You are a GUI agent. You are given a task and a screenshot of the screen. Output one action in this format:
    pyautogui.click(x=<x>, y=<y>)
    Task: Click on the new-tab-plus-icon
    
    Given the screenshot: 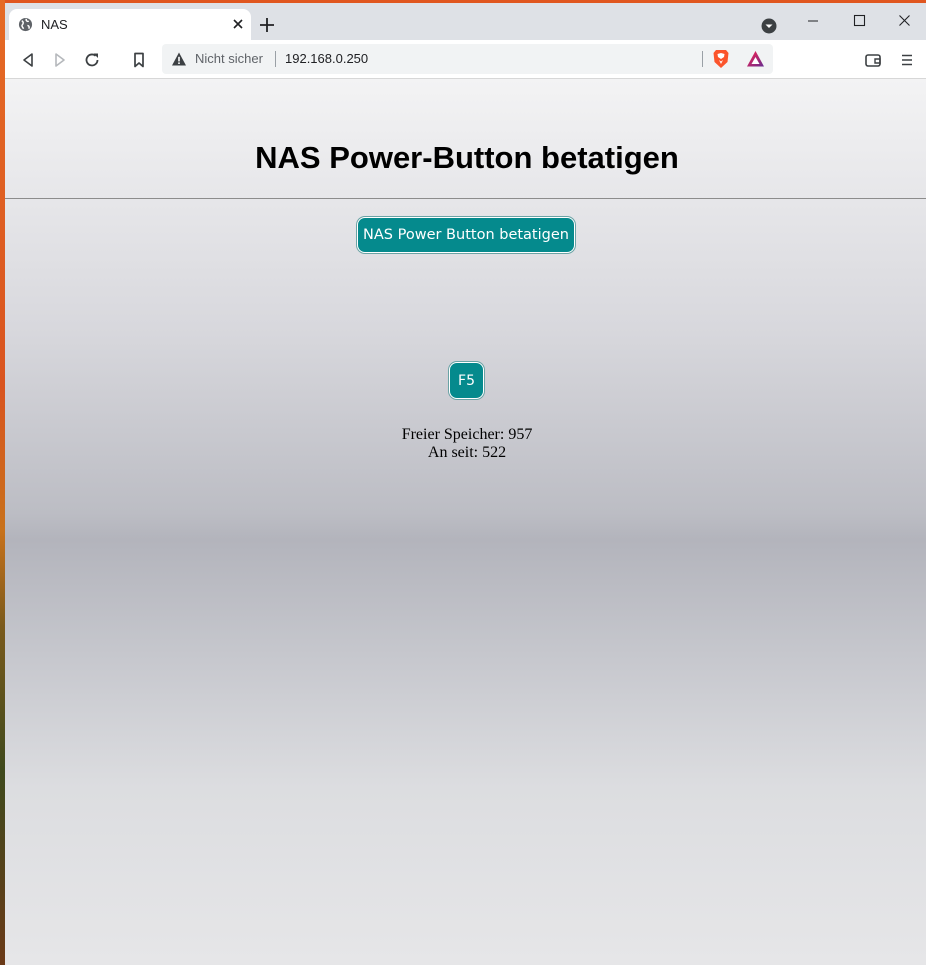 What is the action you would take?
    pyautogui.click(x=267, y=25)
    